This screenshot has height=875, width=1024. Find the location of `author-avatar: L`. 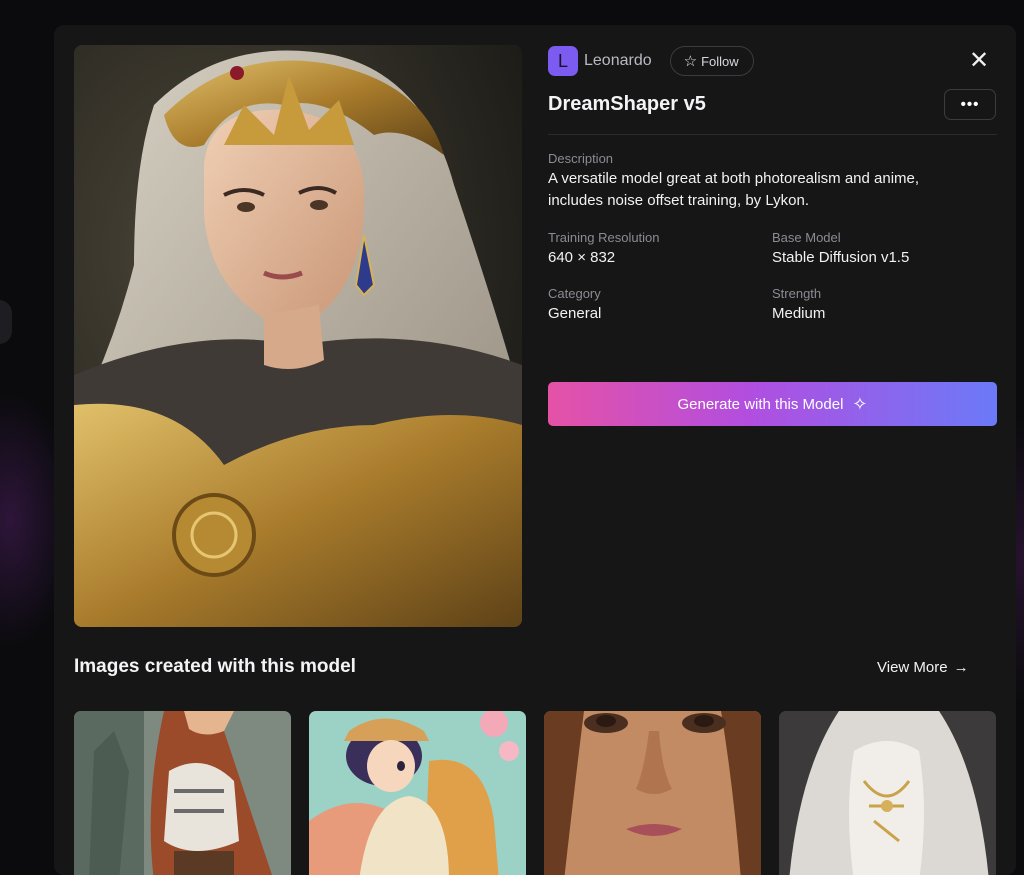

author-avatar: L is located at coordinates (563, 61).